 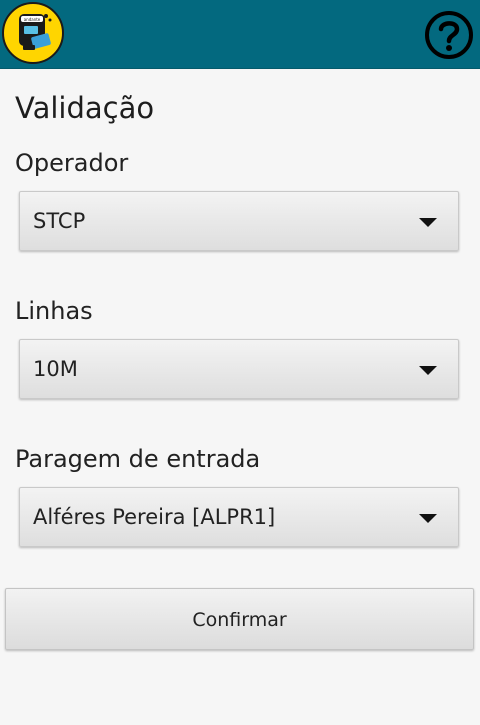 What do you see at coordinates (55, 369) in the screenshot?
I see `lines-selected-value: 10M` at bounding box center [55, 369].